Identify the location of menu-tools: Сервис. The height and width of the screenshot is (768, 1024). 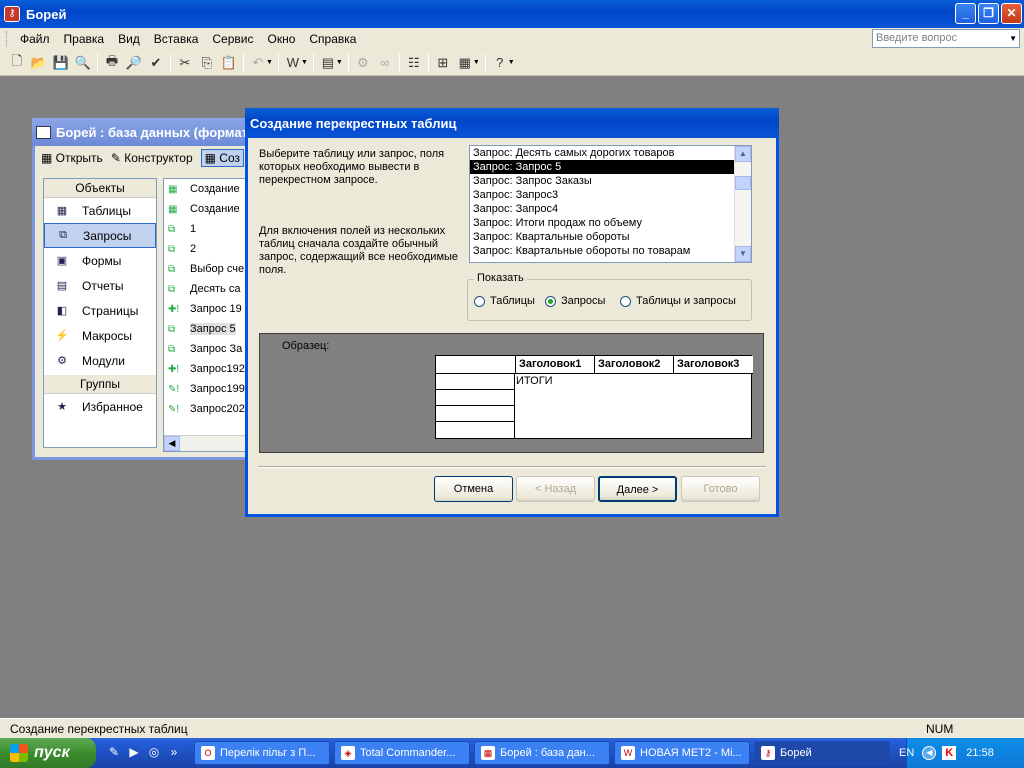
(232, 39).